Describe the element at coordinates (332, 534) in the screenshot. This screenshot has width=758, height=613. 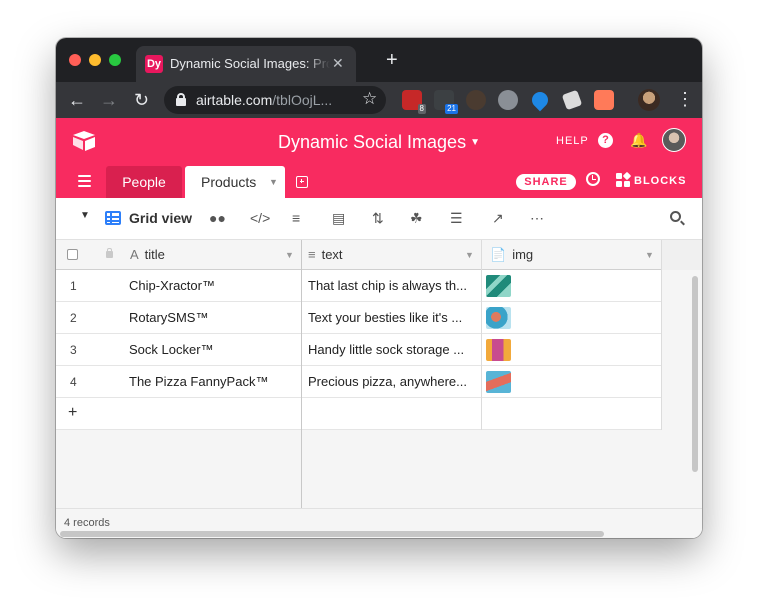
I see `horizontal-scrollbar` at that location.